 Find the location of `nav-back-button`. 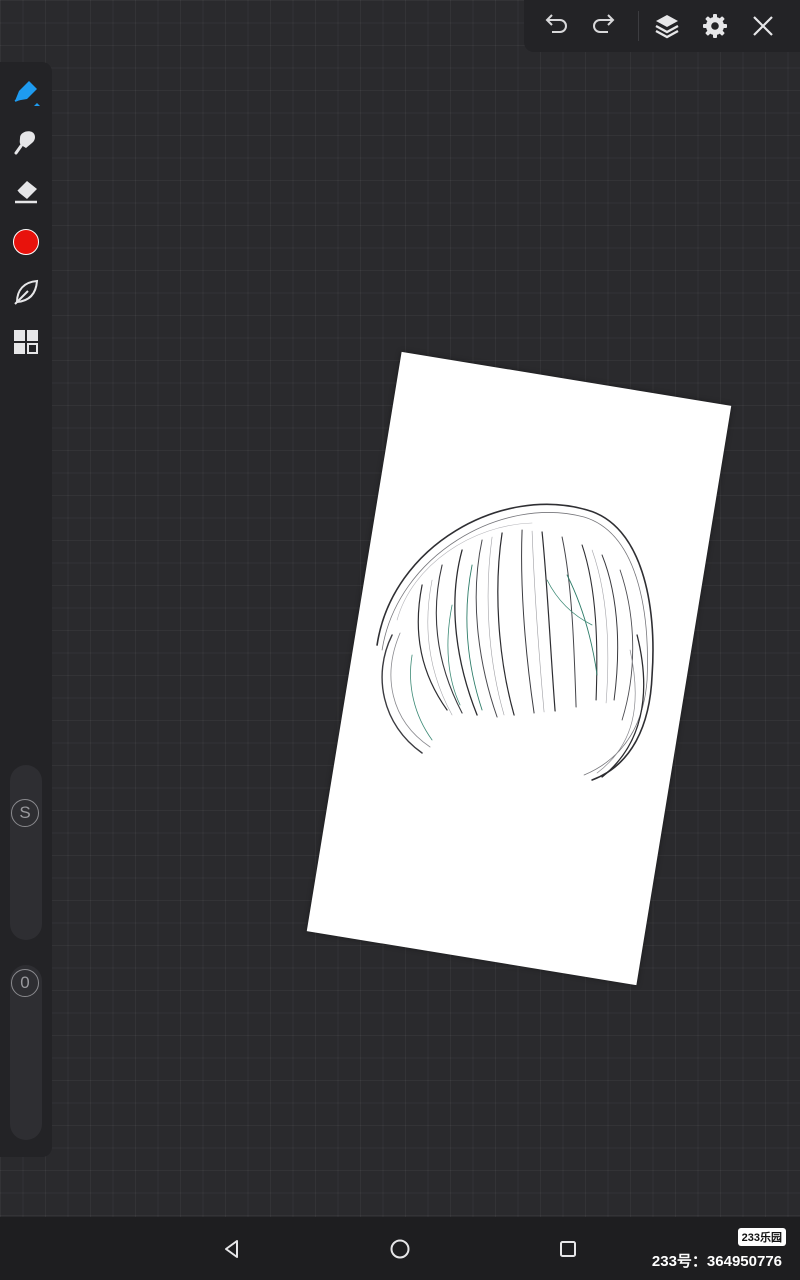

nav-back-button is located at coordinates (232, 1249).